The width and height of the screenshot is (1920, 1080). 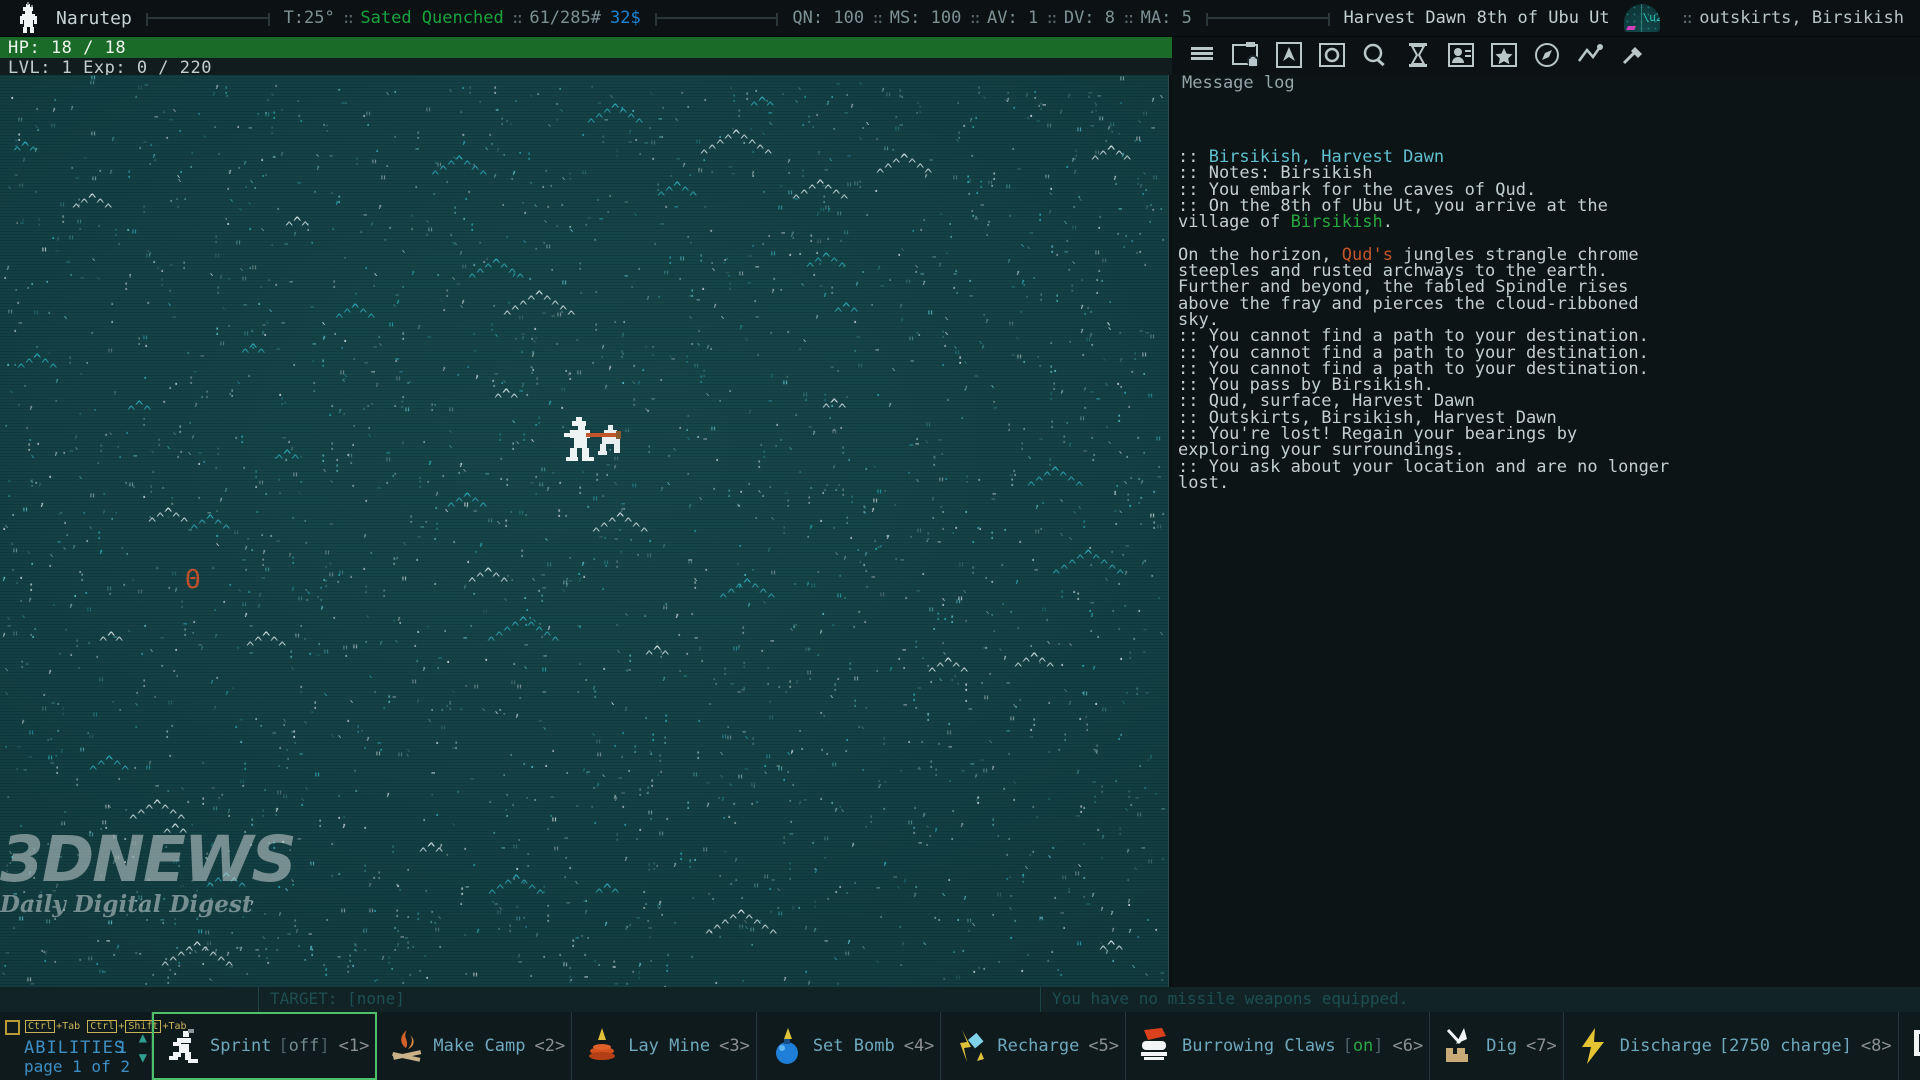 What do you see at coordinates (1363, 1046) in the screenshot?
I see `ability-toggle-state: [on]` at bounding box center [1363, 1046].